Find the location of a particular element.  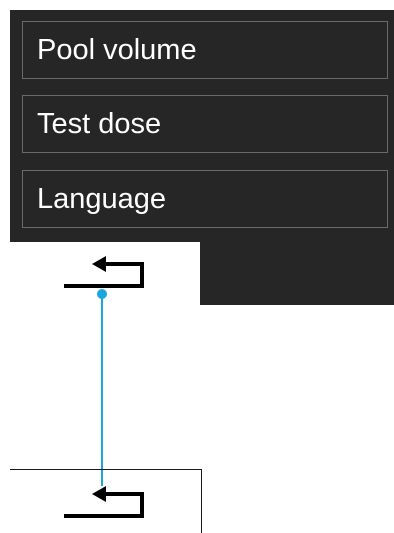

back-button-top is located at coordinates (106, 273).